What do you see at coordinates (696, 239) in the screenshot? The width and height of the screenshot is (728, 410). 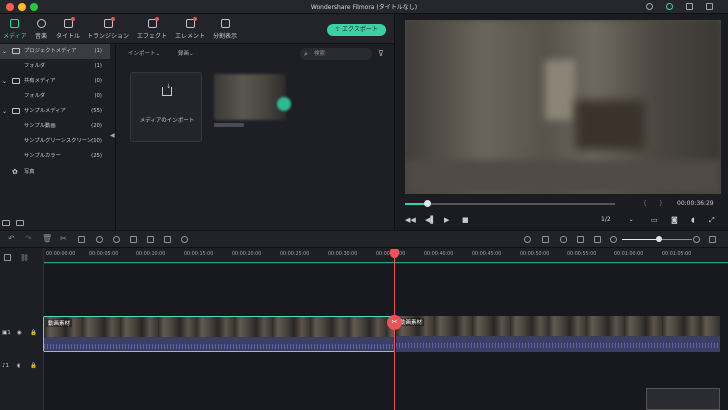 I see `zoom-in-icon` at bounding box center [696, 239].